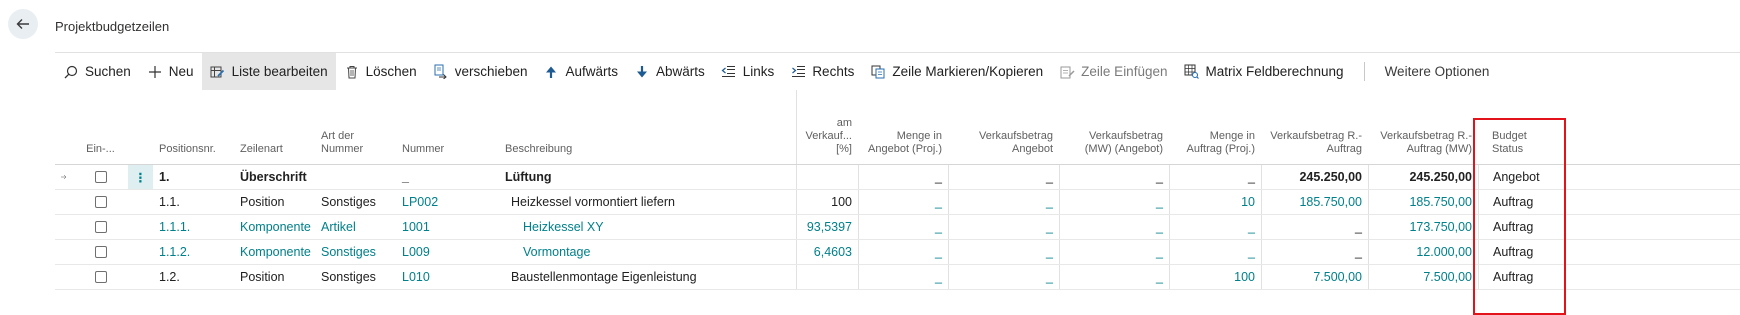 This screenshot has width=1740, height=315. I want to click on header-beschreibung: Beschreibung, so click(647, 136).